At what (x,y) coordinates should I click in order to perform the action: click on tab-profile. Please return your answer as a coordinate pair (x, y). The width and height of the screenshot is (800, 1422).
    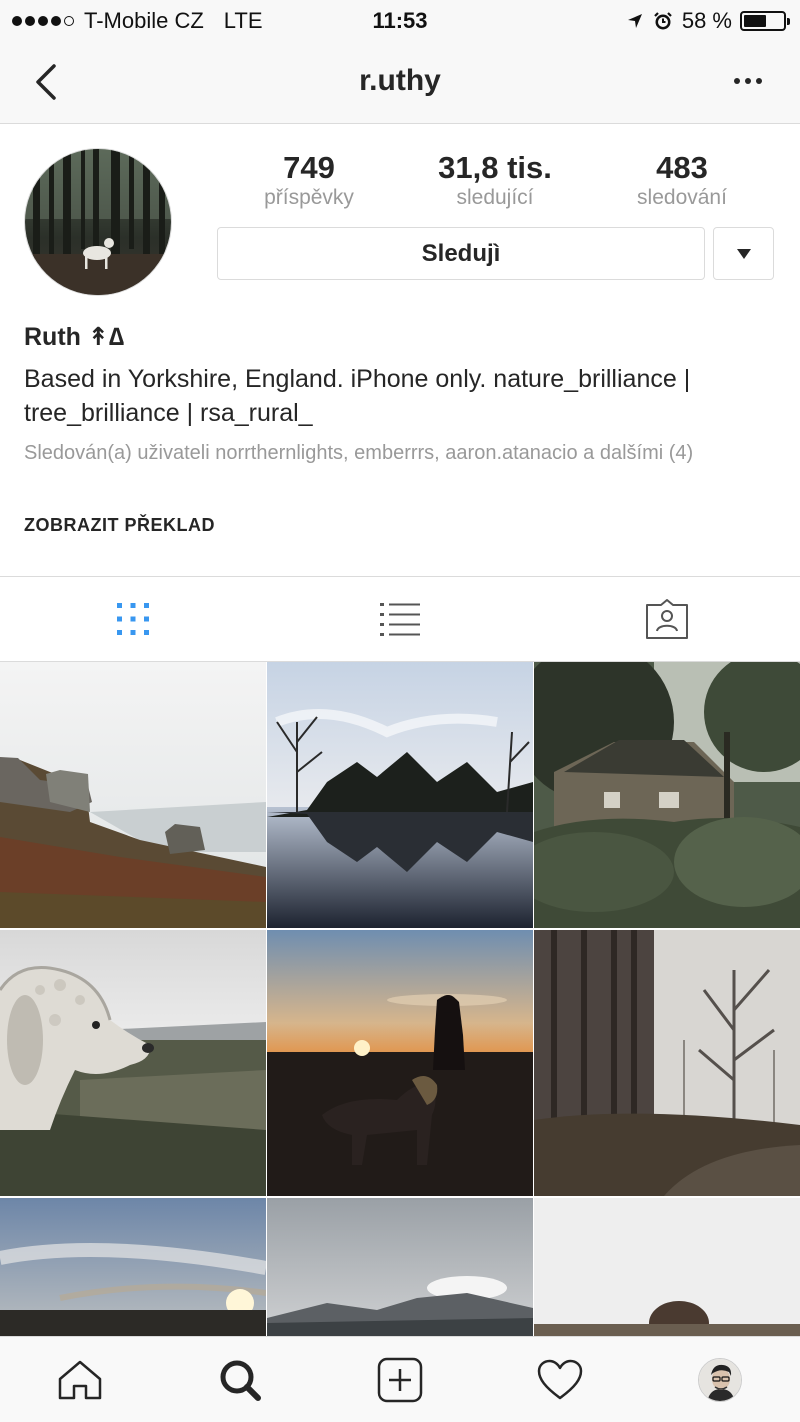
    Looking at the image, I should click on (720, 1379).